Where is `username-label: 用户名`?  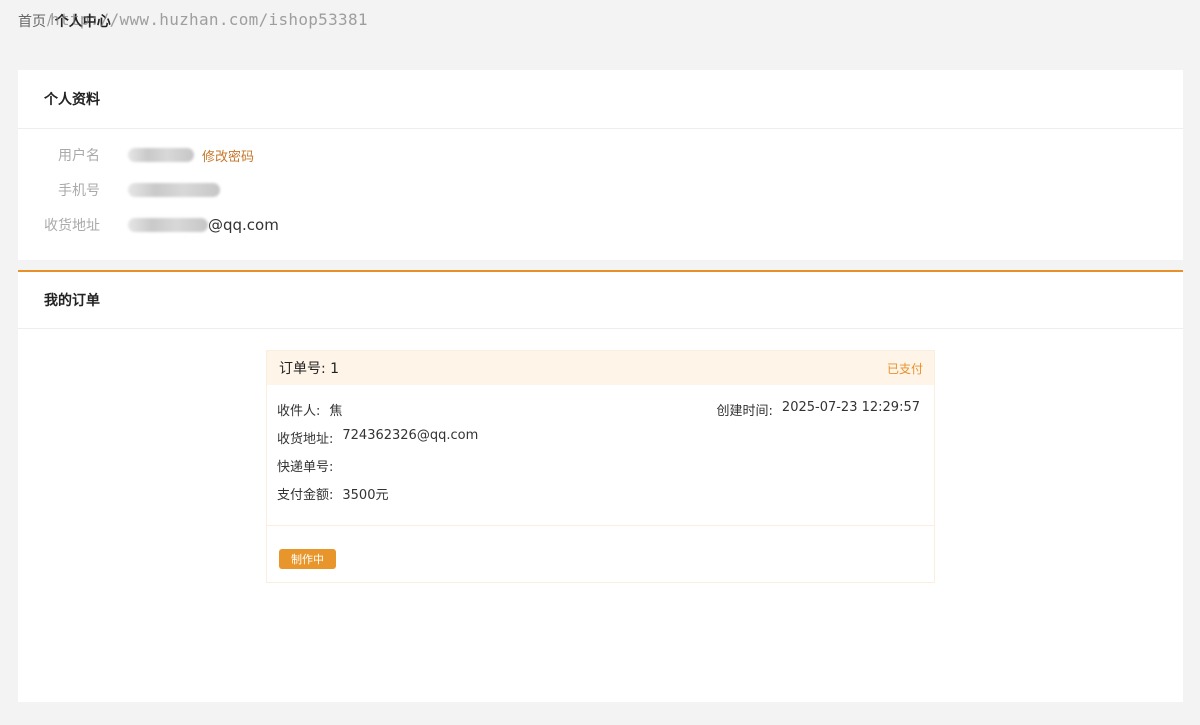 username-label: 用户名 is located at coordinates (79, 156).